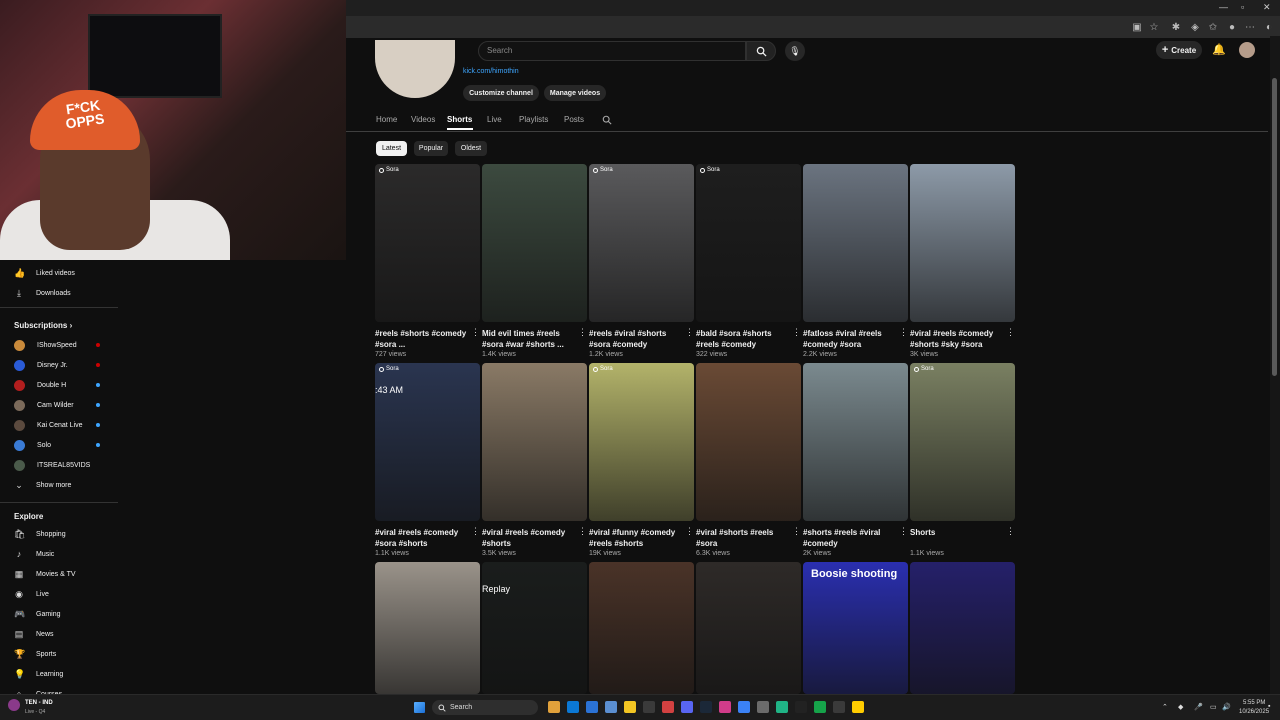  What do you see at coordinates (1242, 7) in the screenshot?
I see `maximize-button: ▫` at bounding box center [1242, 7].